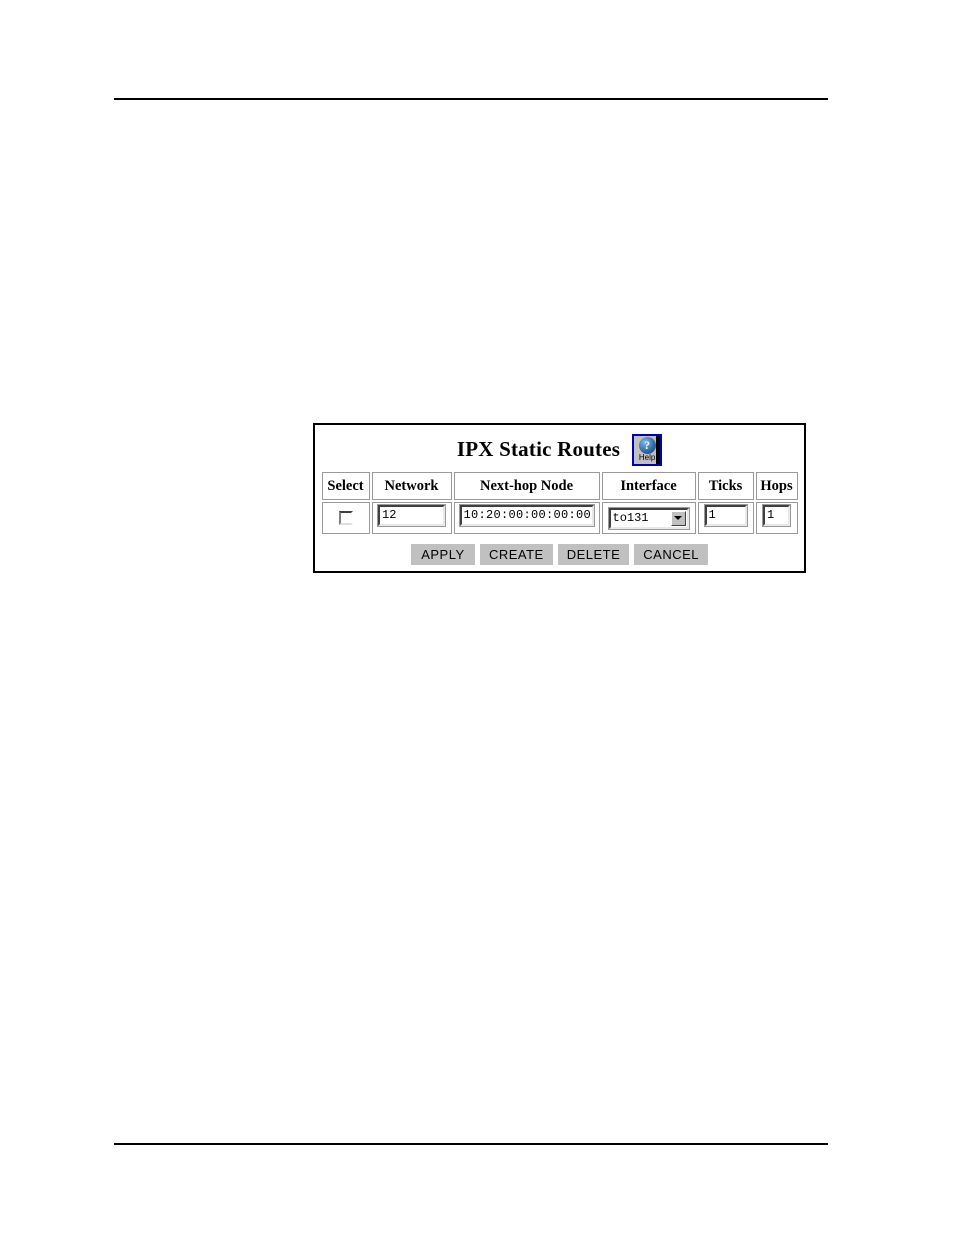  What do you see at coordinates (526, 486) in the screenshot?
I see `column-header-next-hop-node: Next-hop Node` at bounding box center [526, 486].